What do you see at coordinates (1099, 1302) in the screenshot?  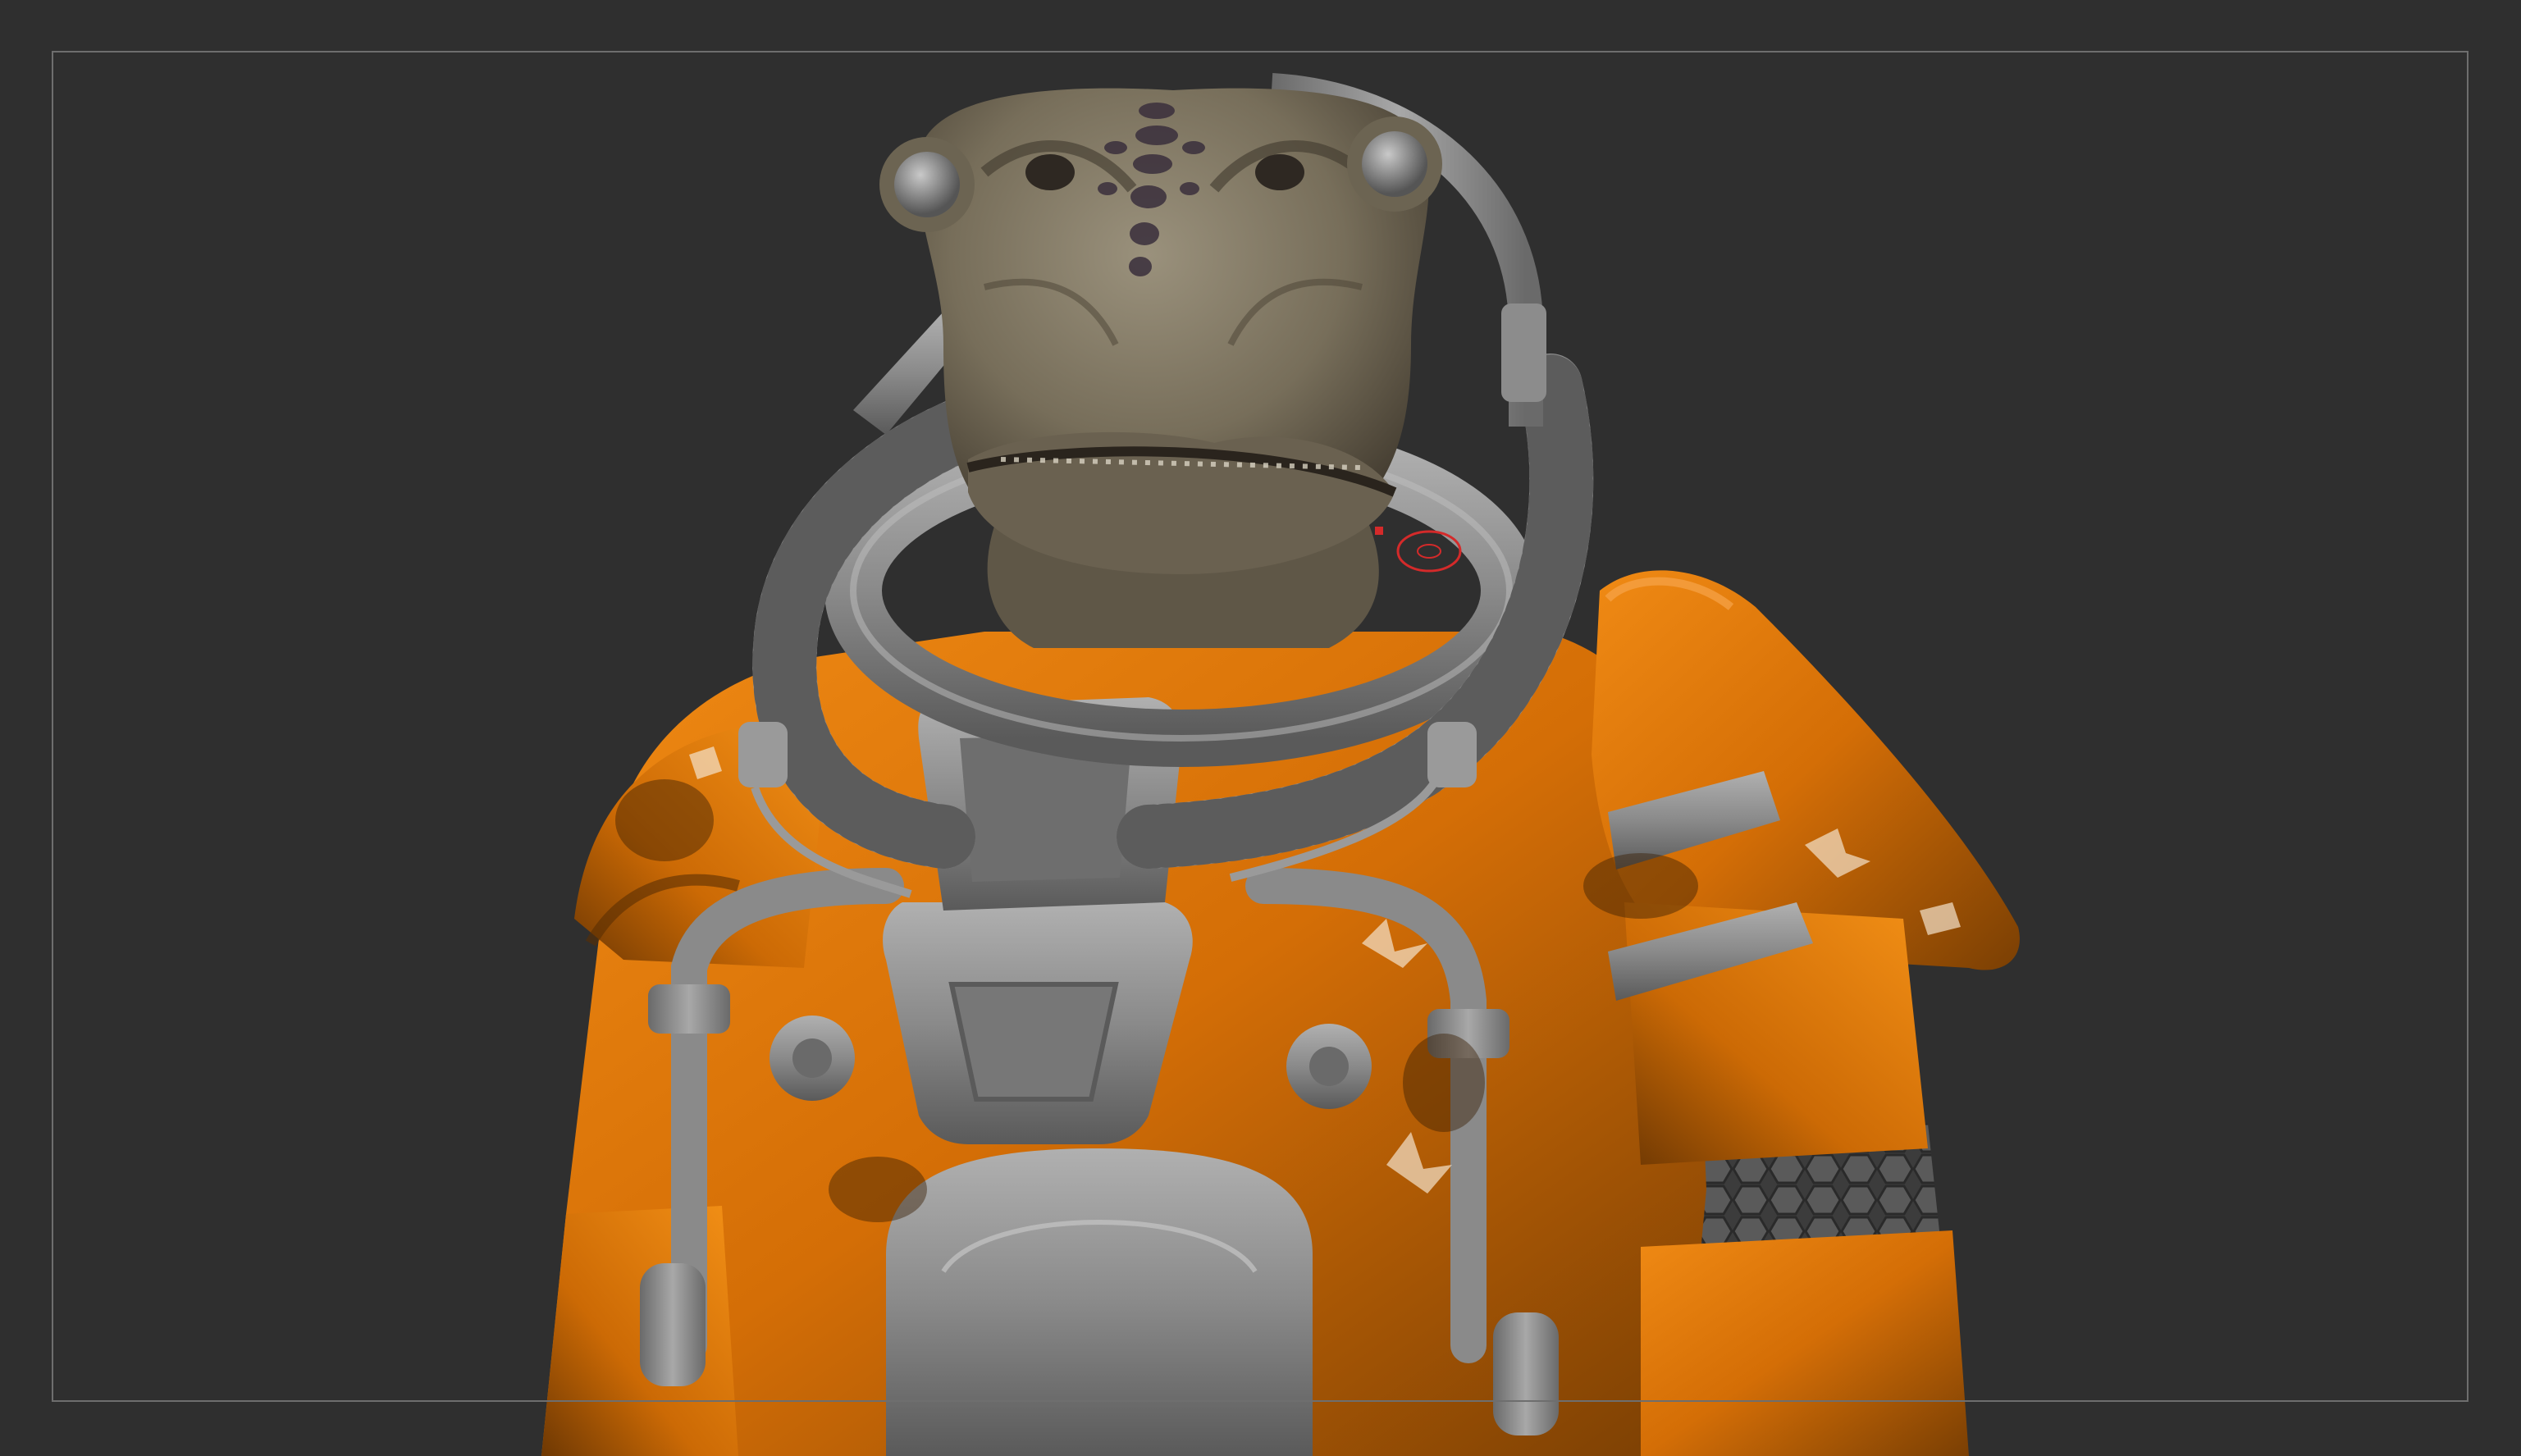 I see `chest-plate` at bounding box center [1099, 1302].